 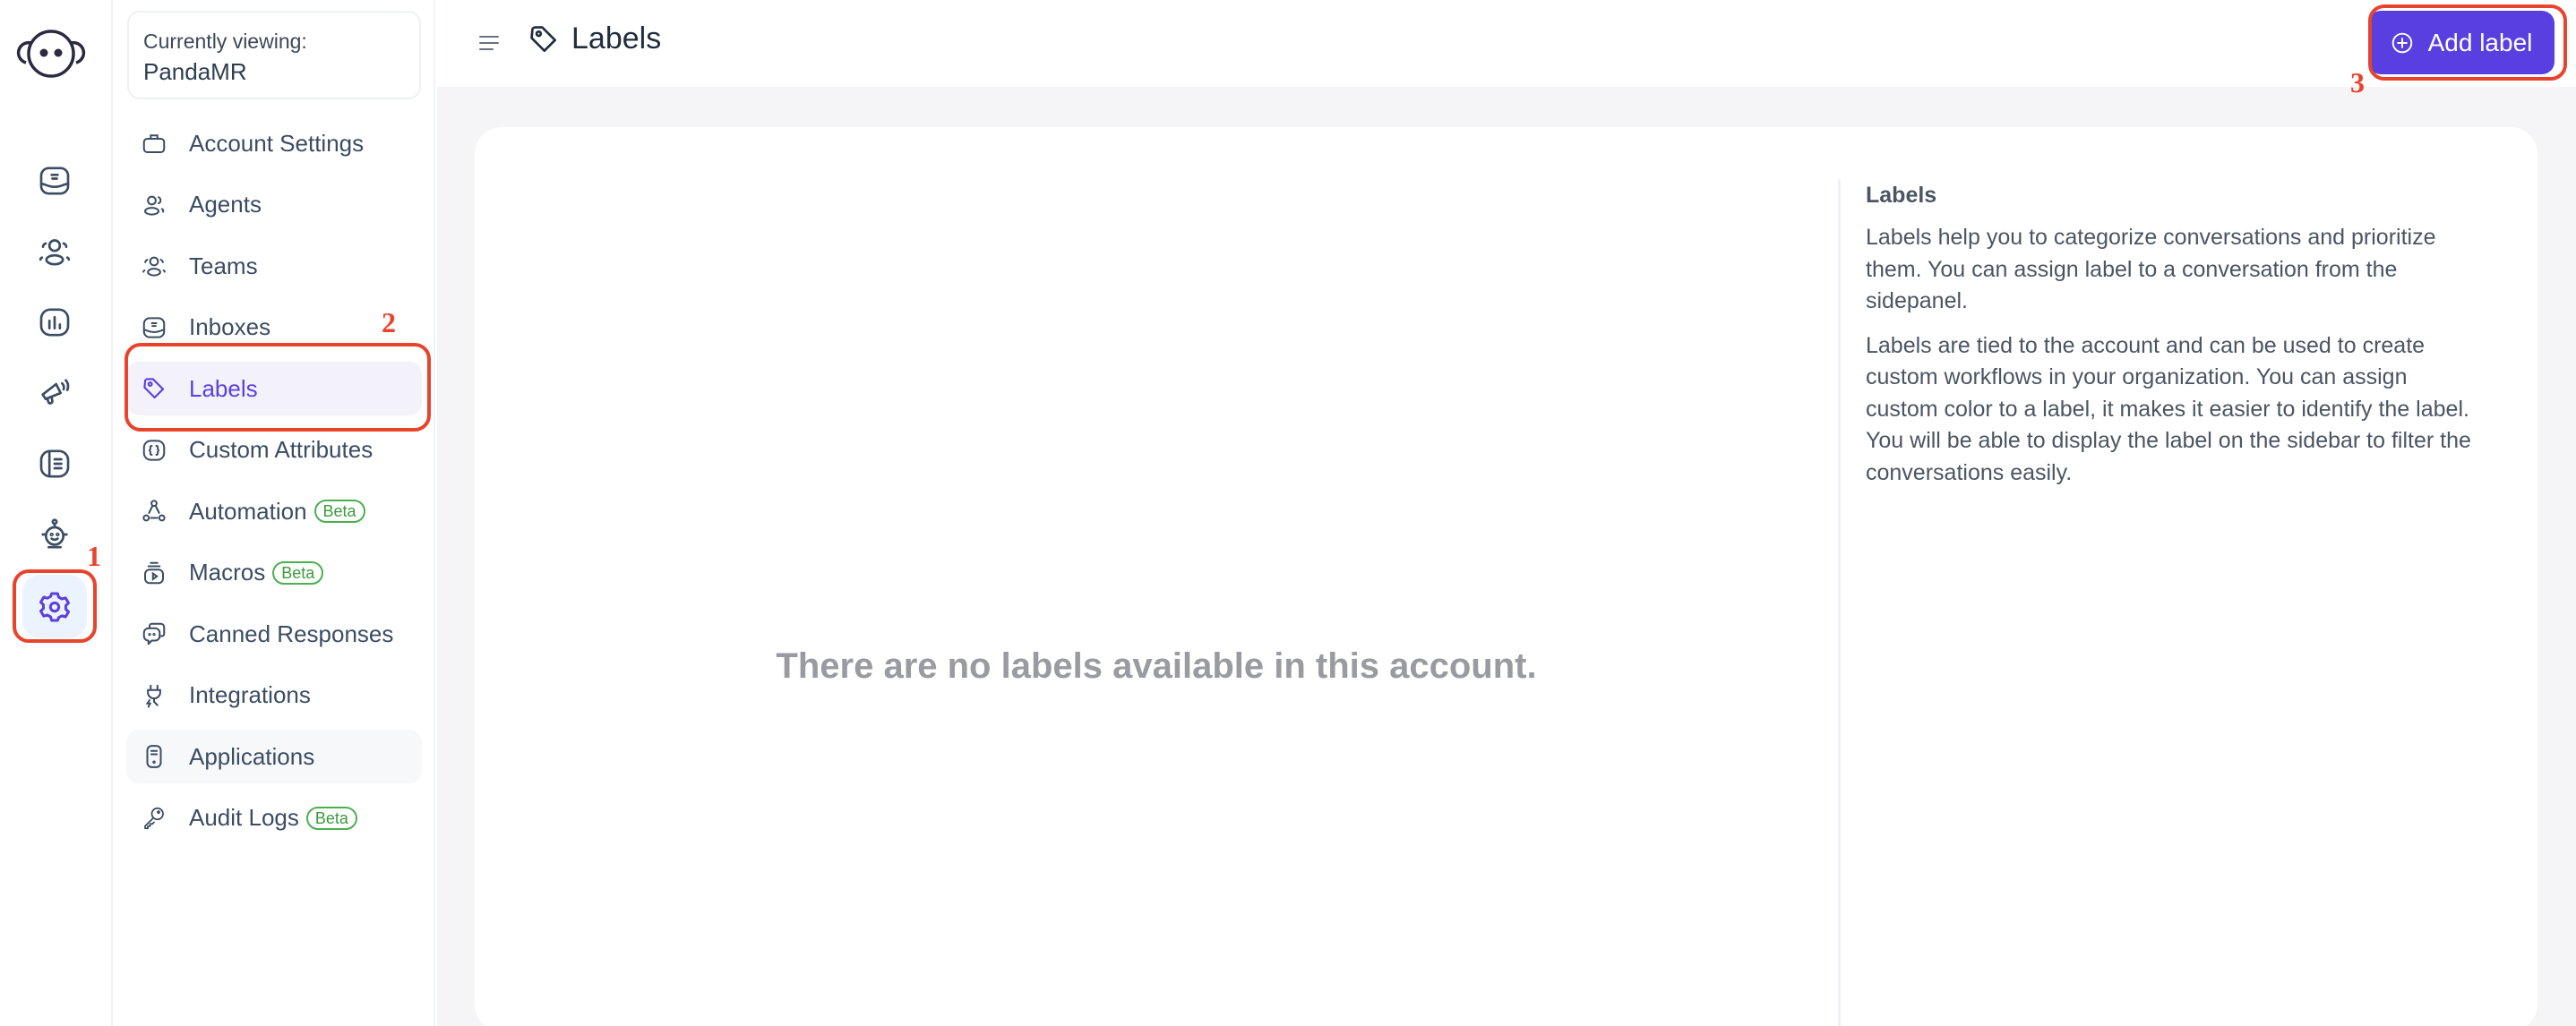 I want to click on nav-settings, so click(x=54, y=606).